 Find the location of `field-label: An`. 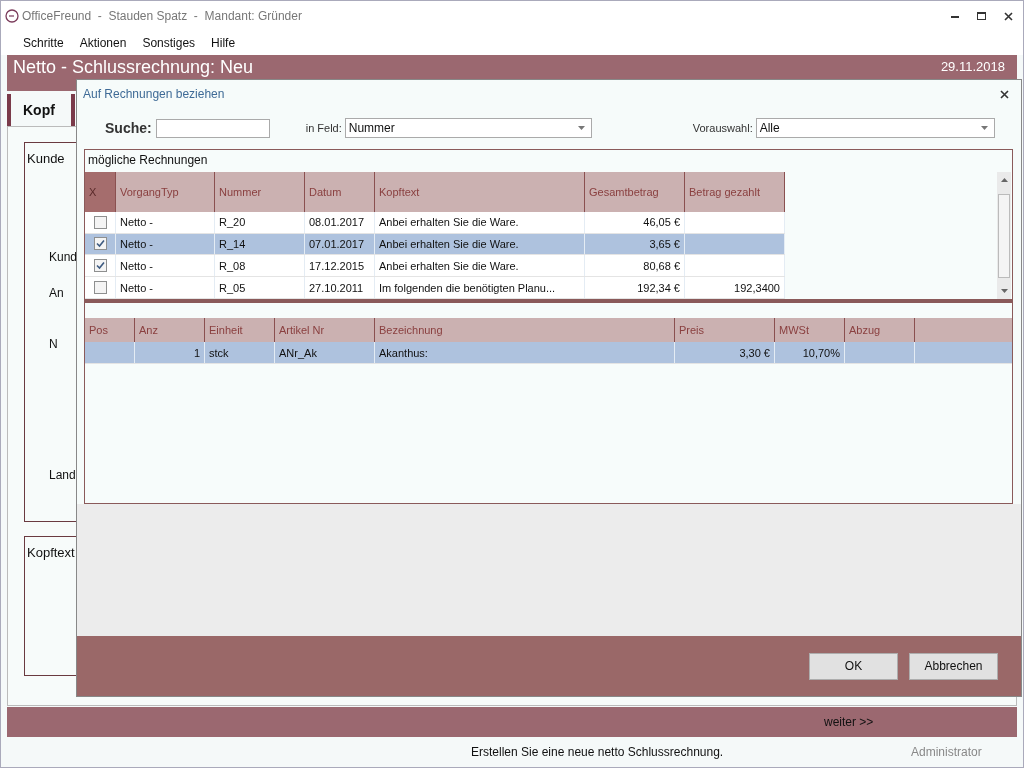

field-label: An is located at coordinates (56, 293).